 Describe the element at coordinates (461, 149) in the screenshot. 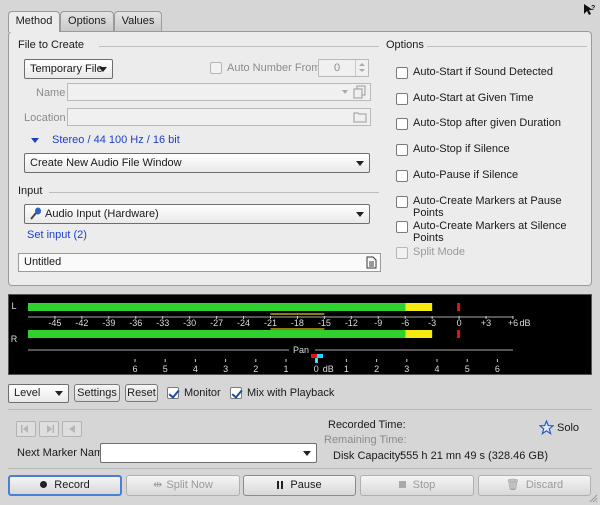

I see `option-label: Auto-Stop if Silence` at that location.